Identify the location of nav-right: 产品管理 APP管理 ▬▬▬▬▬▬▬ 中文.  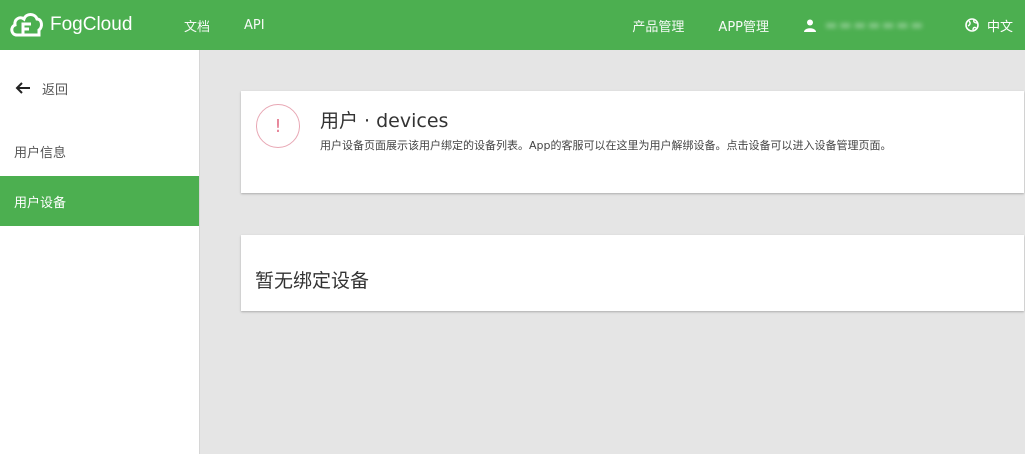
(828, 25).